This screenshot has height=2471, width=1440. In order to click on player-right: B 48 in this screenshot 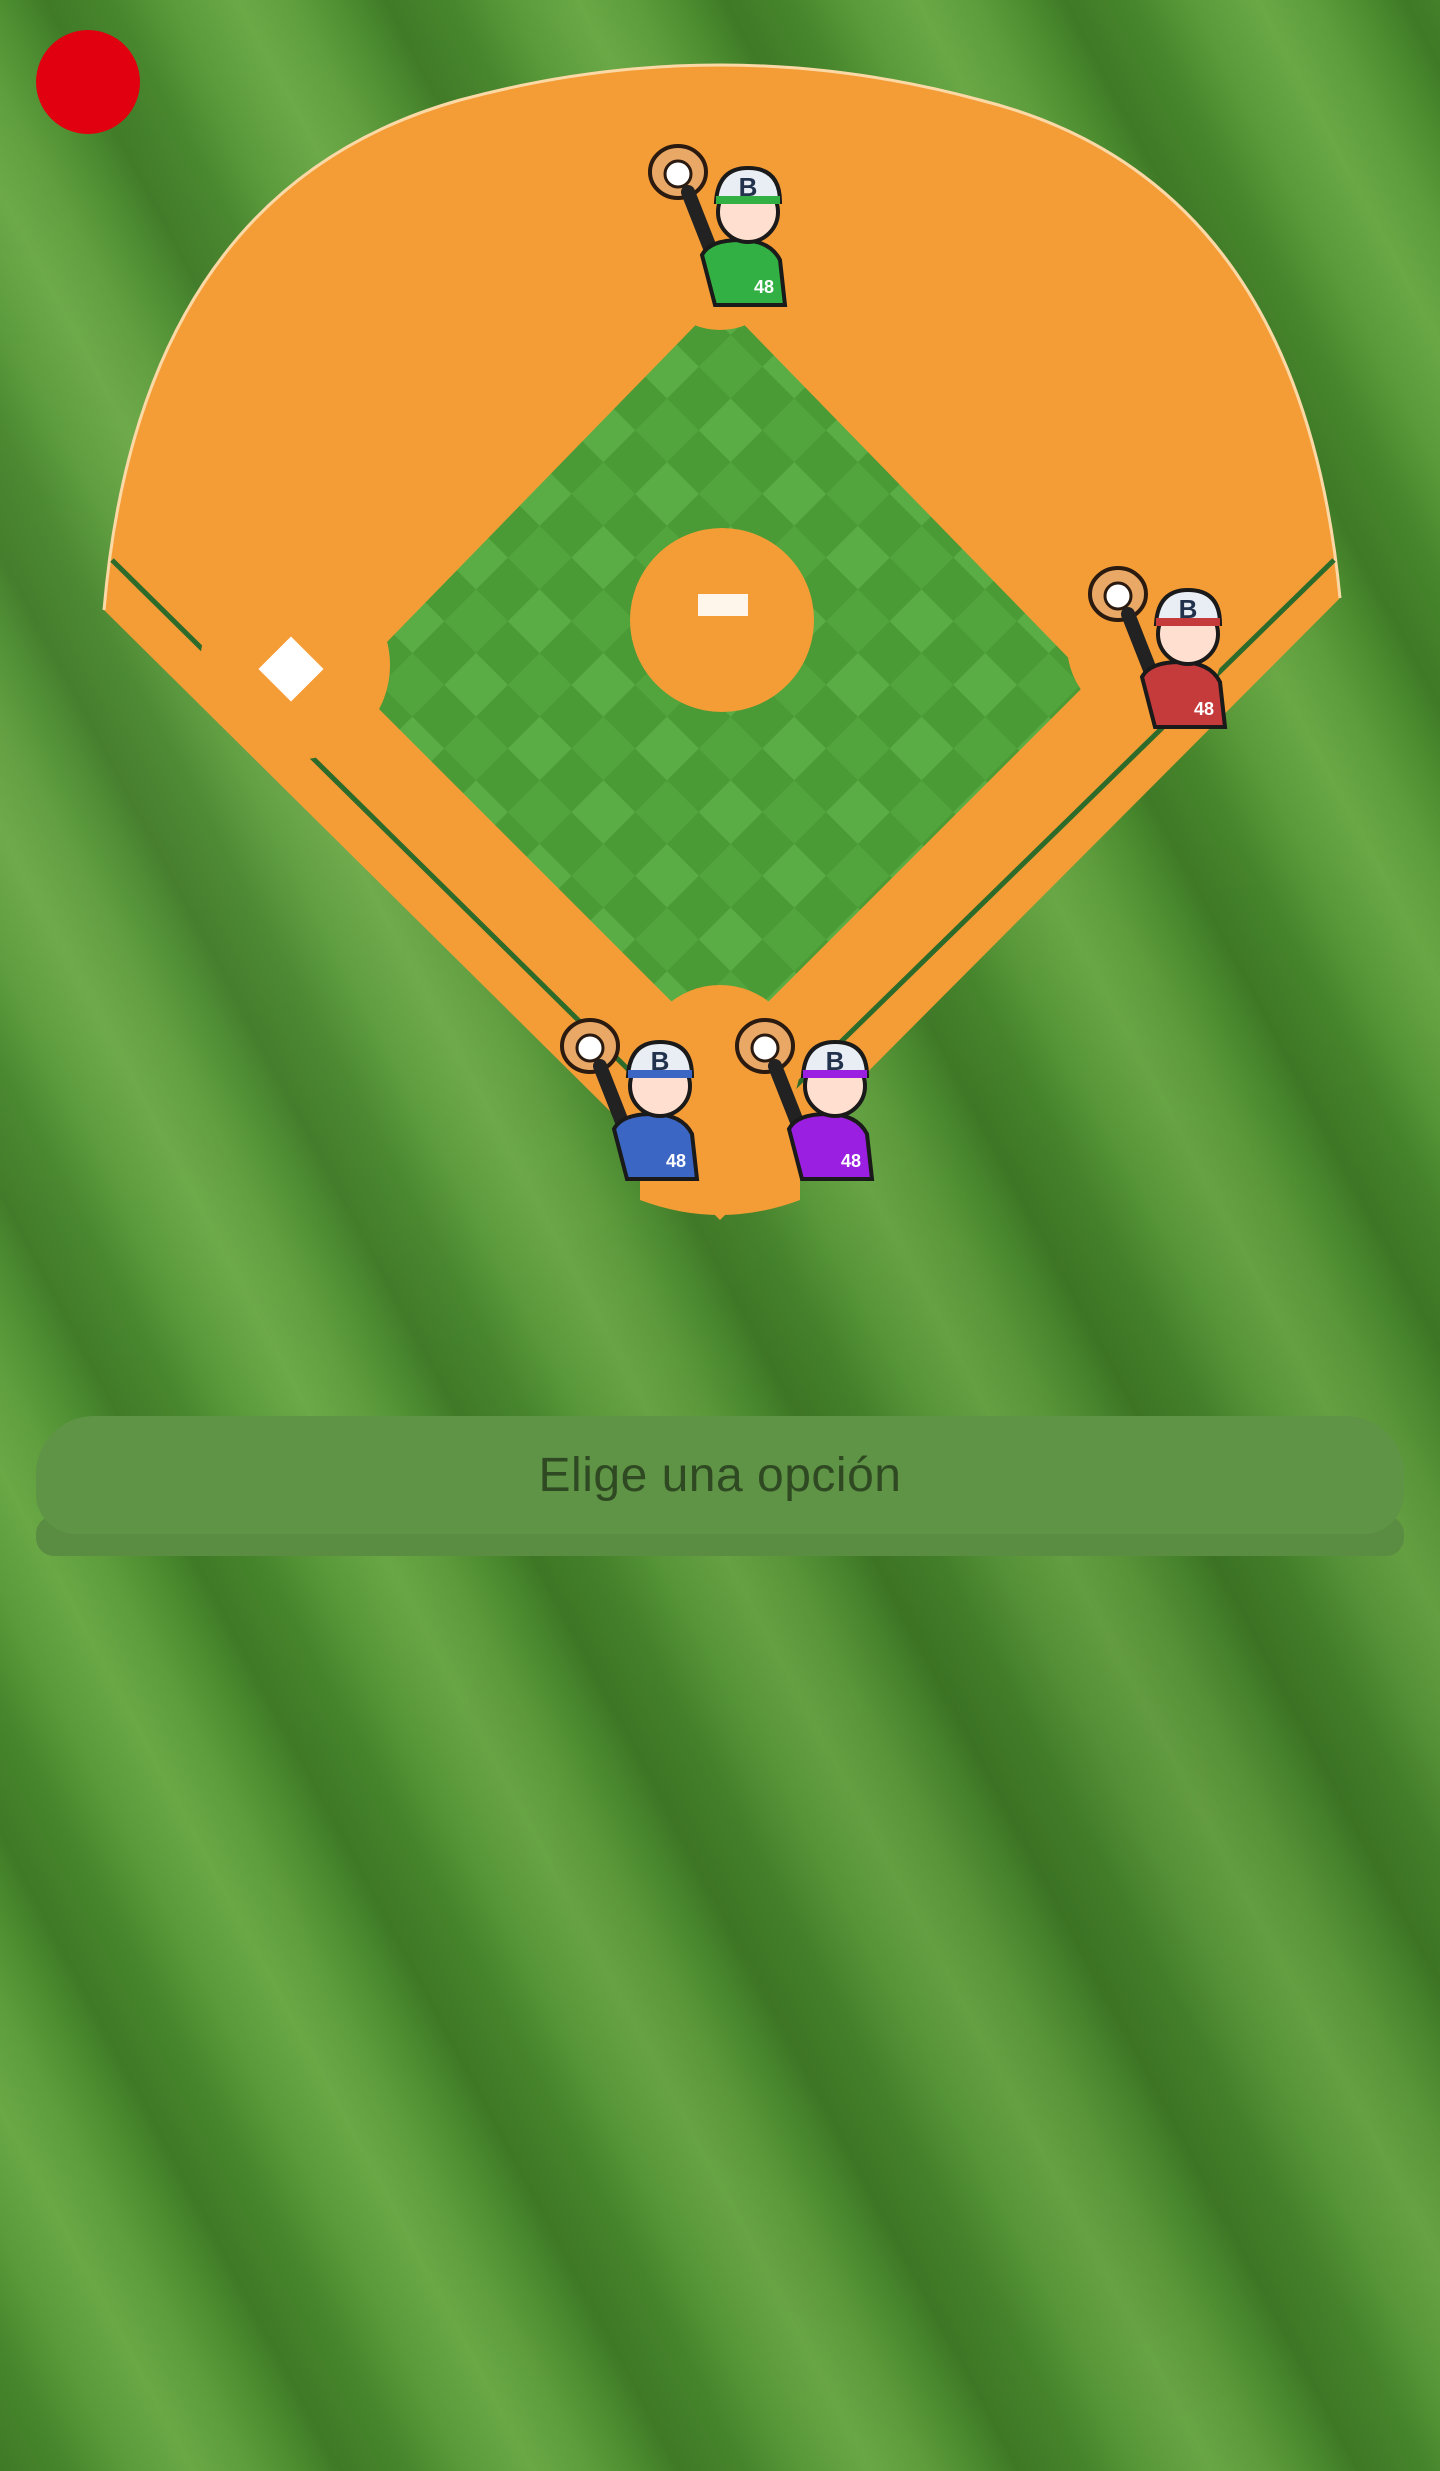, I will do `click(1160, 647)`.